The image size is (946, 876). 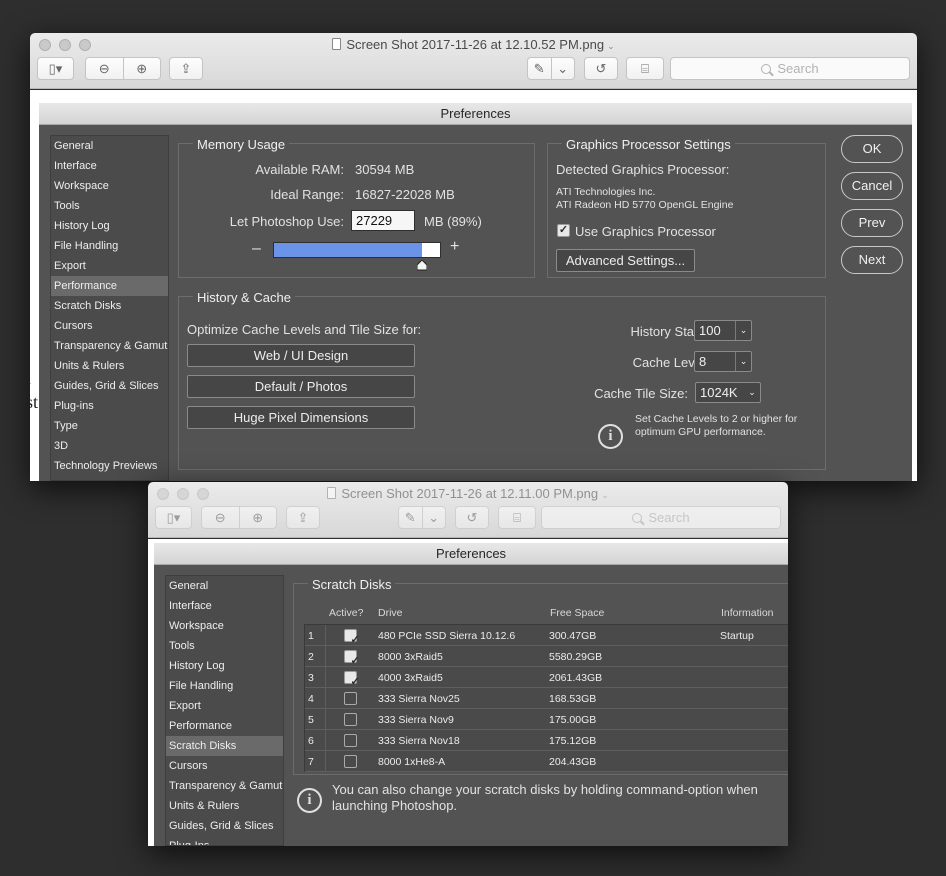 I want to click on nav-item-3d: 3D, so click(x=109, y=446).